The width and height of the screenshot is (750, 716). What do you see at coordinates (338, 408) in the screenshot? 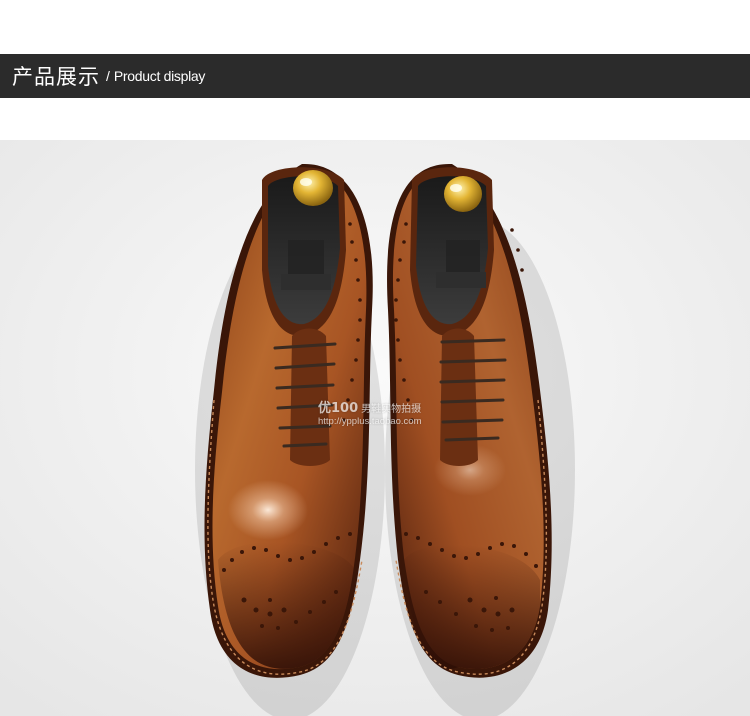
I see `watermark-brand: 优100` at bounding box center [338, 408].